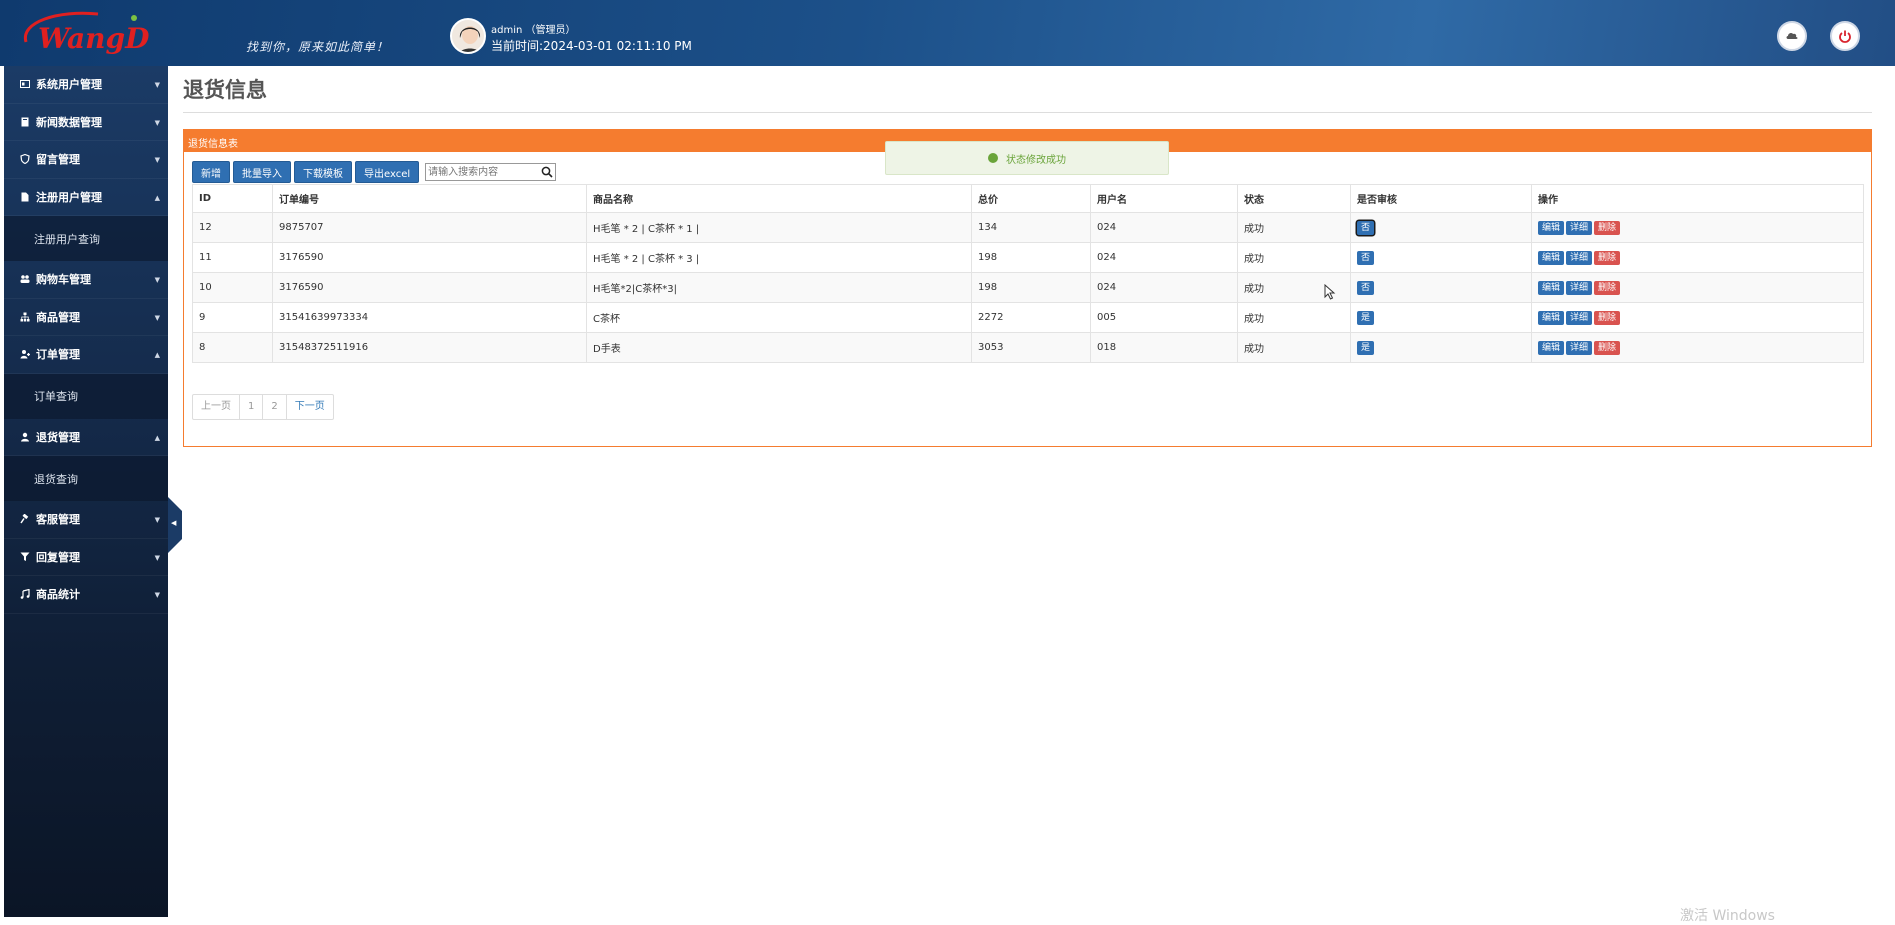 The height and width of the screenshot is (925, 1895). Describe the element at coordinates (779, 287) in the screenshot. I see `cell-goods: H毛笔*2|C茶杯*3|` at that location.